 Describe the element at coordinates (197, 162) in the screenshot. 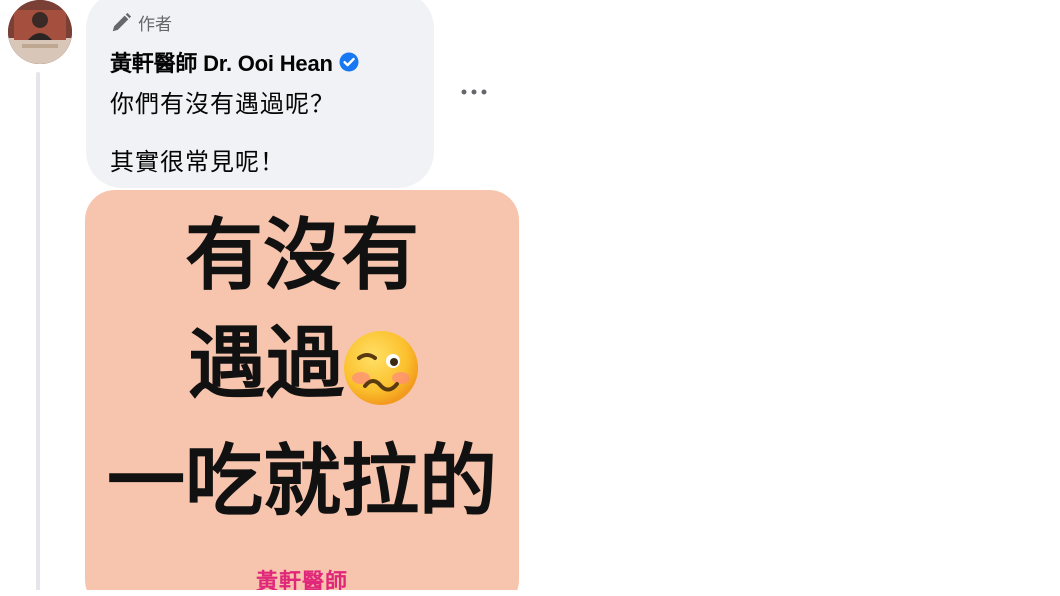

I see `comment-text-line: 其實很常見呢！` at that location.